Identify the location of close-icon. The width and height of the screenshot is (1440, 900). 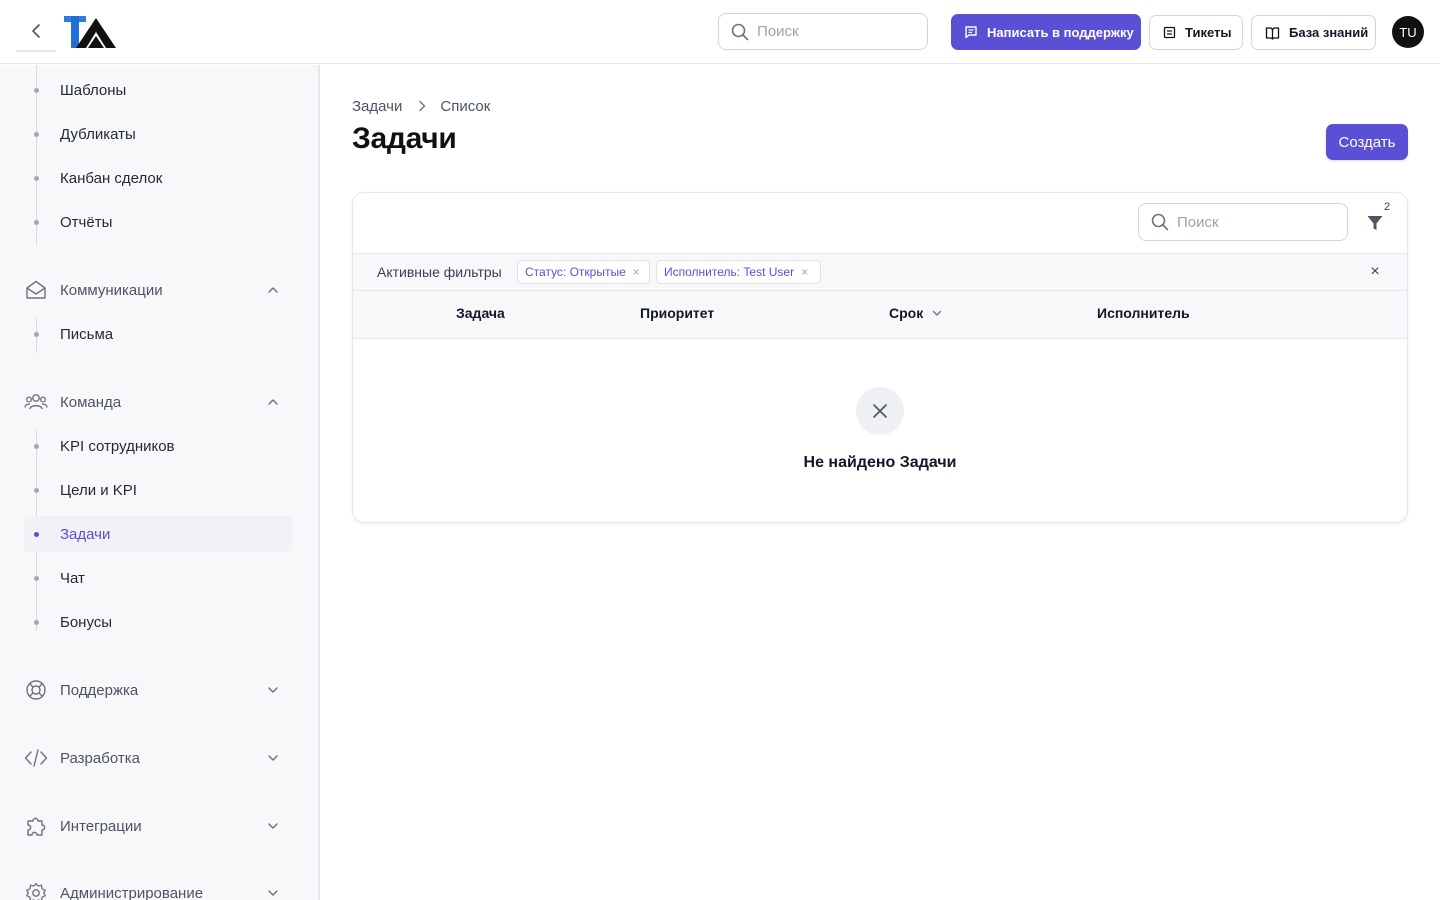
(880, 411).